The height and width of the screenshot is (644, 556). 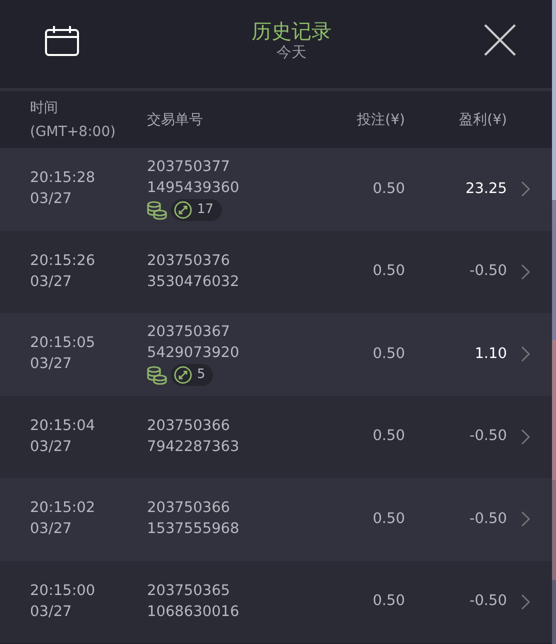 What do you see at coordinates (193, 188) in the screenshot?
I see `order-number: 1495439360` at bounding box center [193, 188].